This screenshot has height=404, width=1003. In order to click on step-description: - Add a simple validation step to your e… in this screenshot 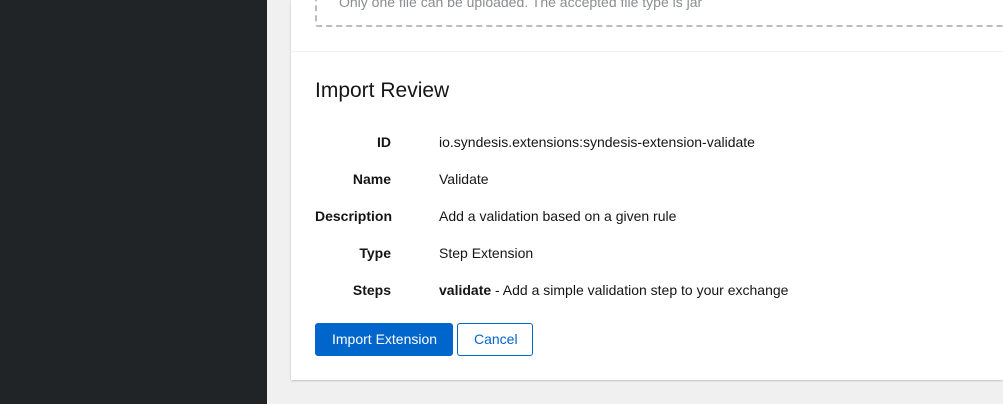, I will do `click(640, 290)`.